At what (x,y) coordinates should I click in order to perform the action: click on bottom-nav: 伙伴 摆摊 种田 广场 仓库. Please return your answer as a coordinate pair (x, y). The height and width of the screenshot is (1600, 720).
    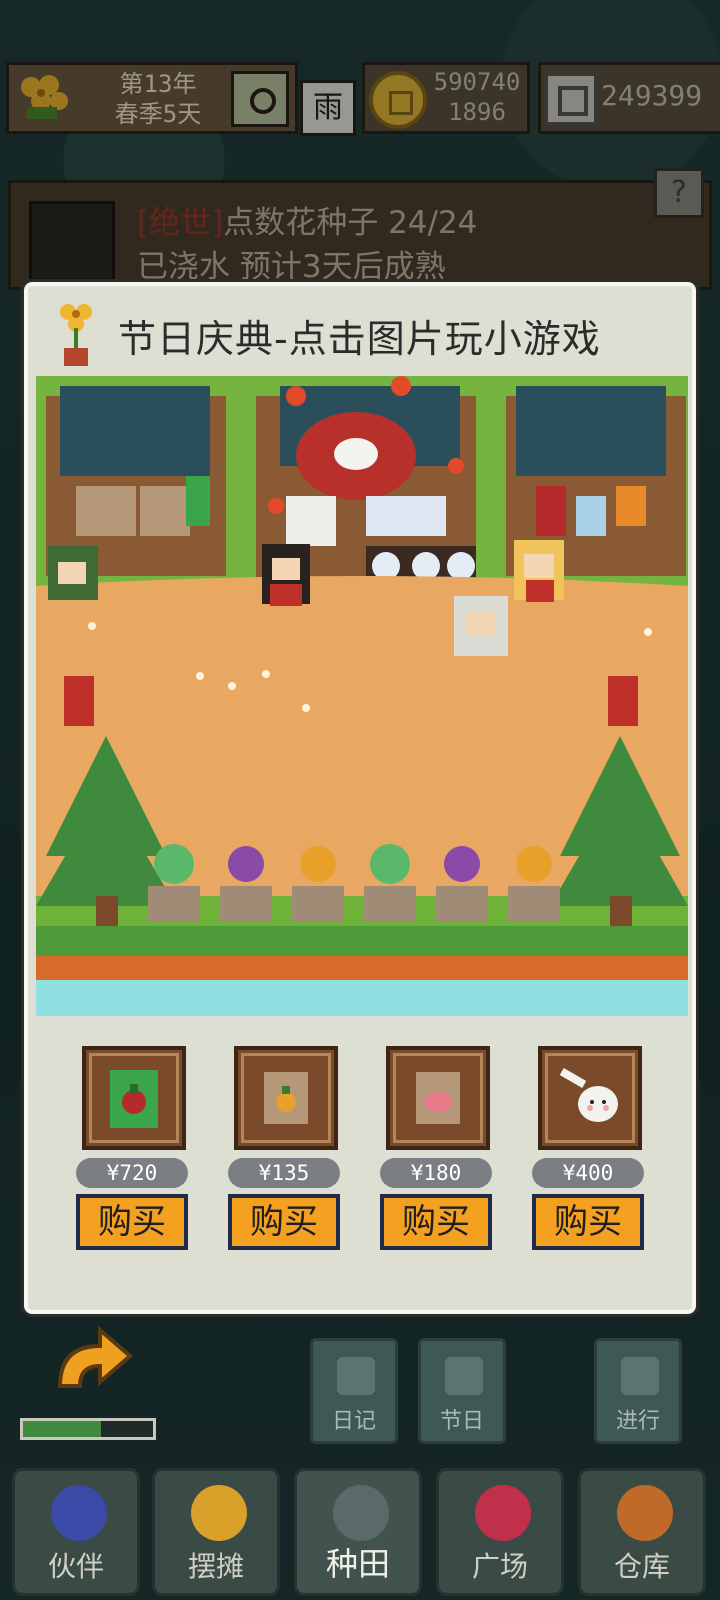
    Looking at the image, I should click on (360, 1530).